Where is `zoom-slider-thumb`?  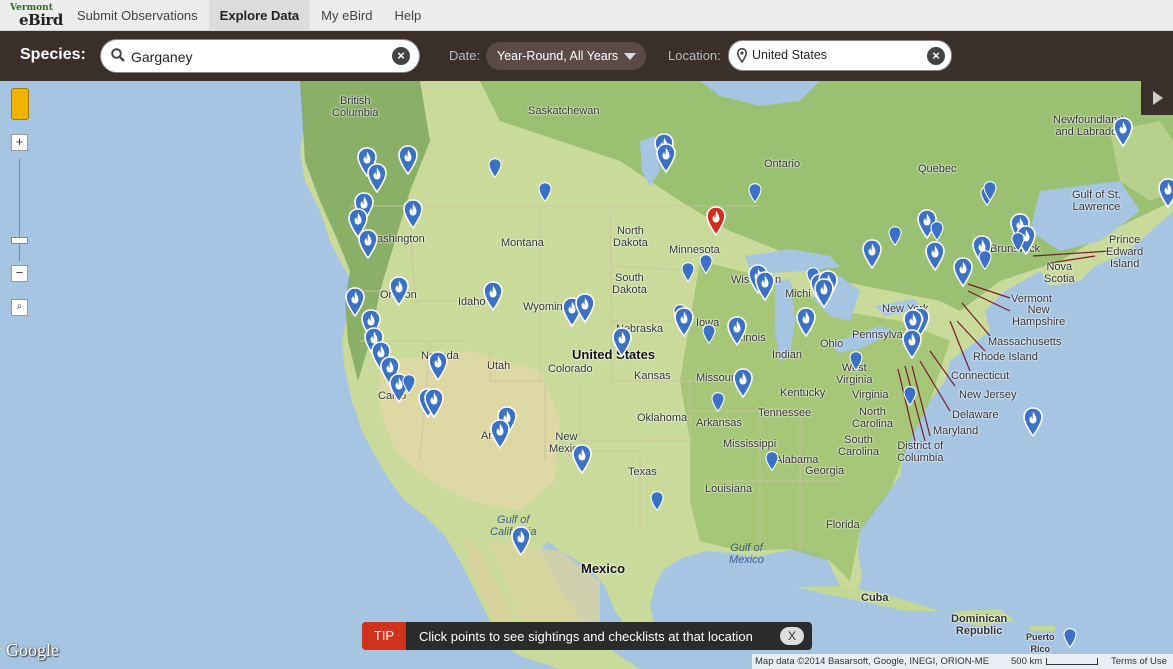 zoom-slider-thumb is located at coordinates (19, 240).